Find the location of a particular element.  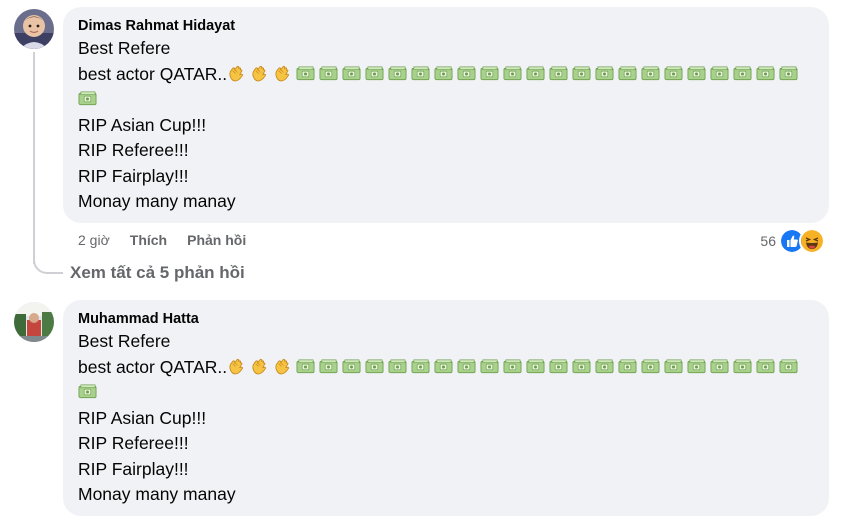

reply-thread-line is located at coordinates (34, 158).